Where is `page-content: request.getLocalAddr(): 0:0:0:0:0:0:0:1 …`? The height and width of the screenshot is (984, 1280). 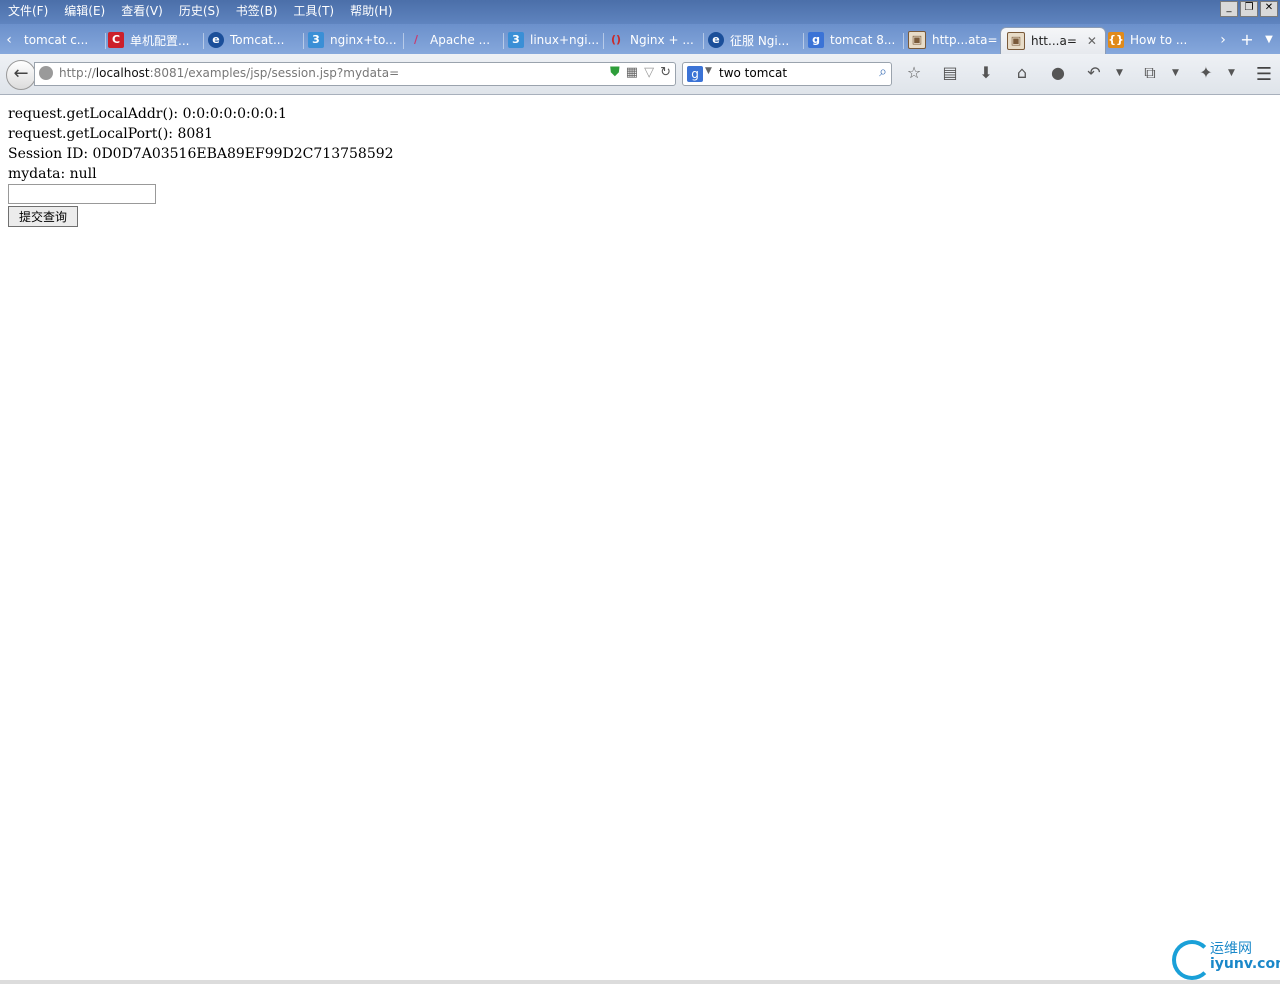
page-content: request.getLocalAddr(): 0:0:0:0:0:0:0:1 … is located at coordinates (201, 165).